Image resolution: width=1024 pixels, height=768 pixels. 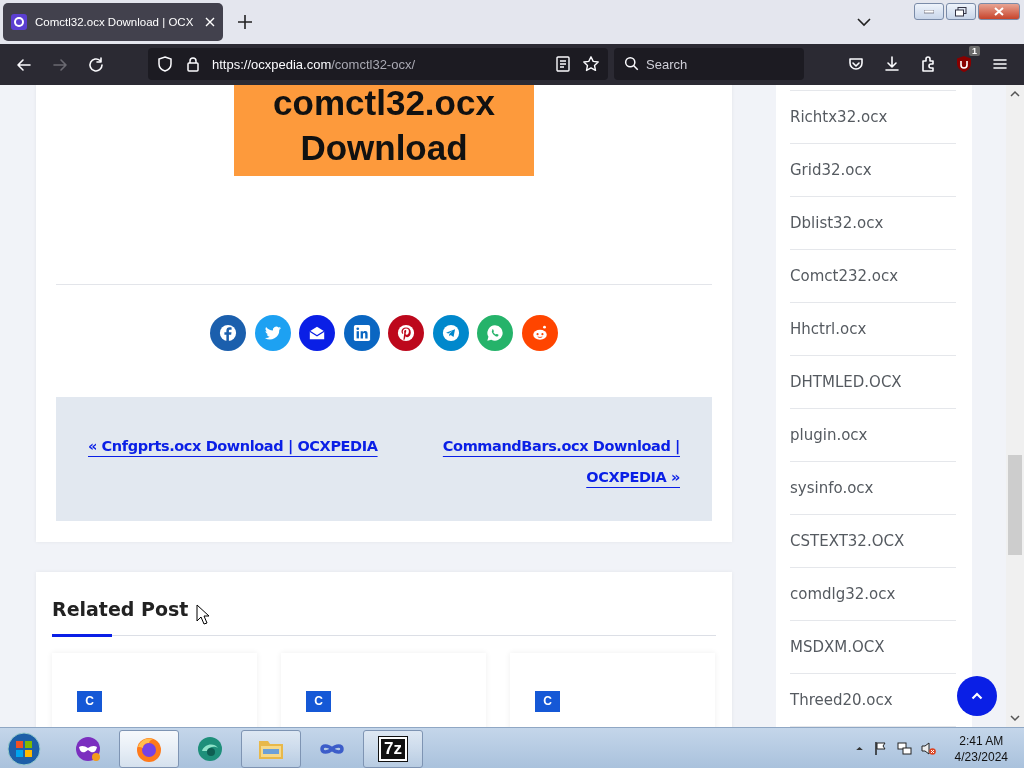 I want to click on flag-icon, so click(x=880, y=748).